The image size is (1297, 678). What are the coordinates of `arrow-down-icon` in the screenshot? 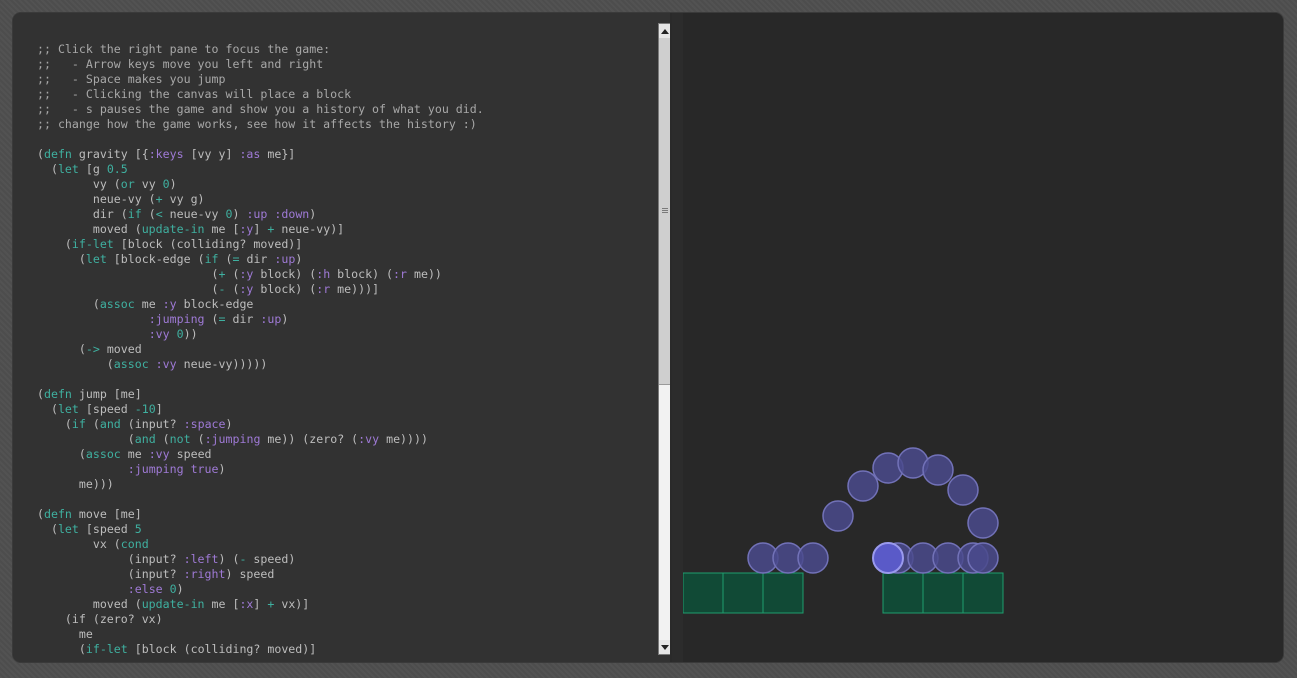 It's located at (665, 647).